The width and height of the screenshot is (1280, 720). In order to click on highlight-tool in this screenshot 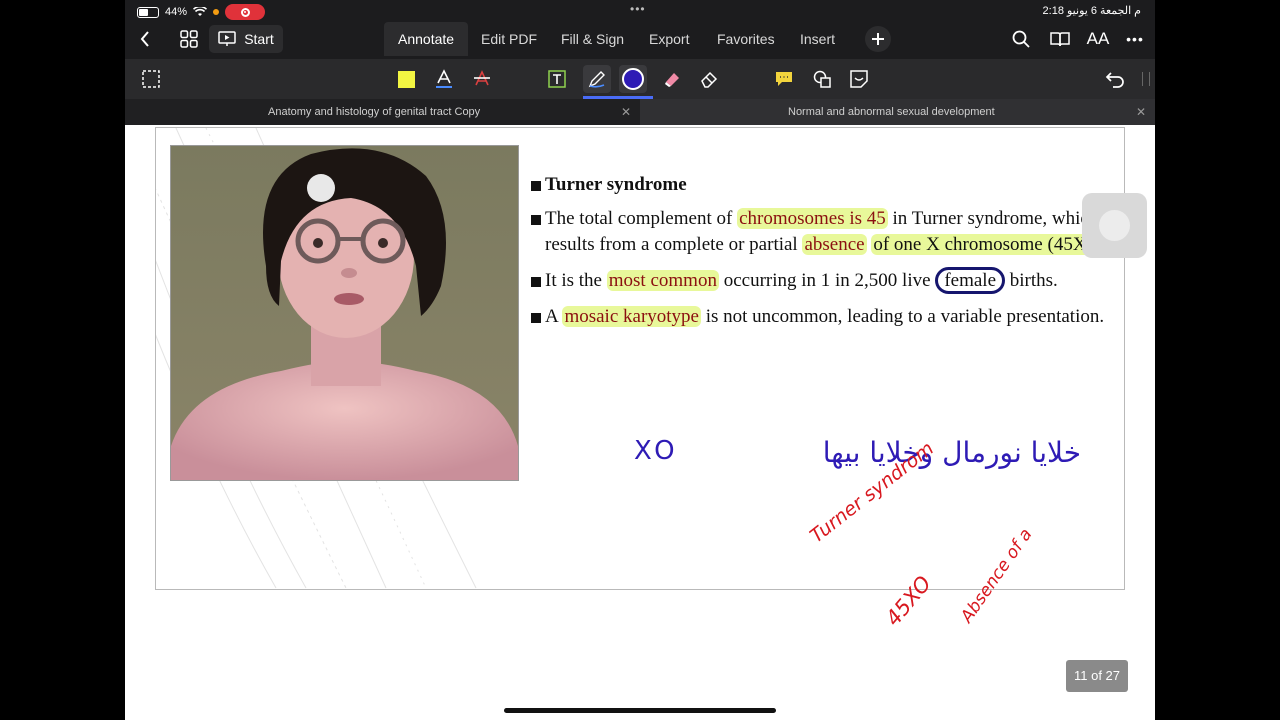, I will do `click(406, 79)`.